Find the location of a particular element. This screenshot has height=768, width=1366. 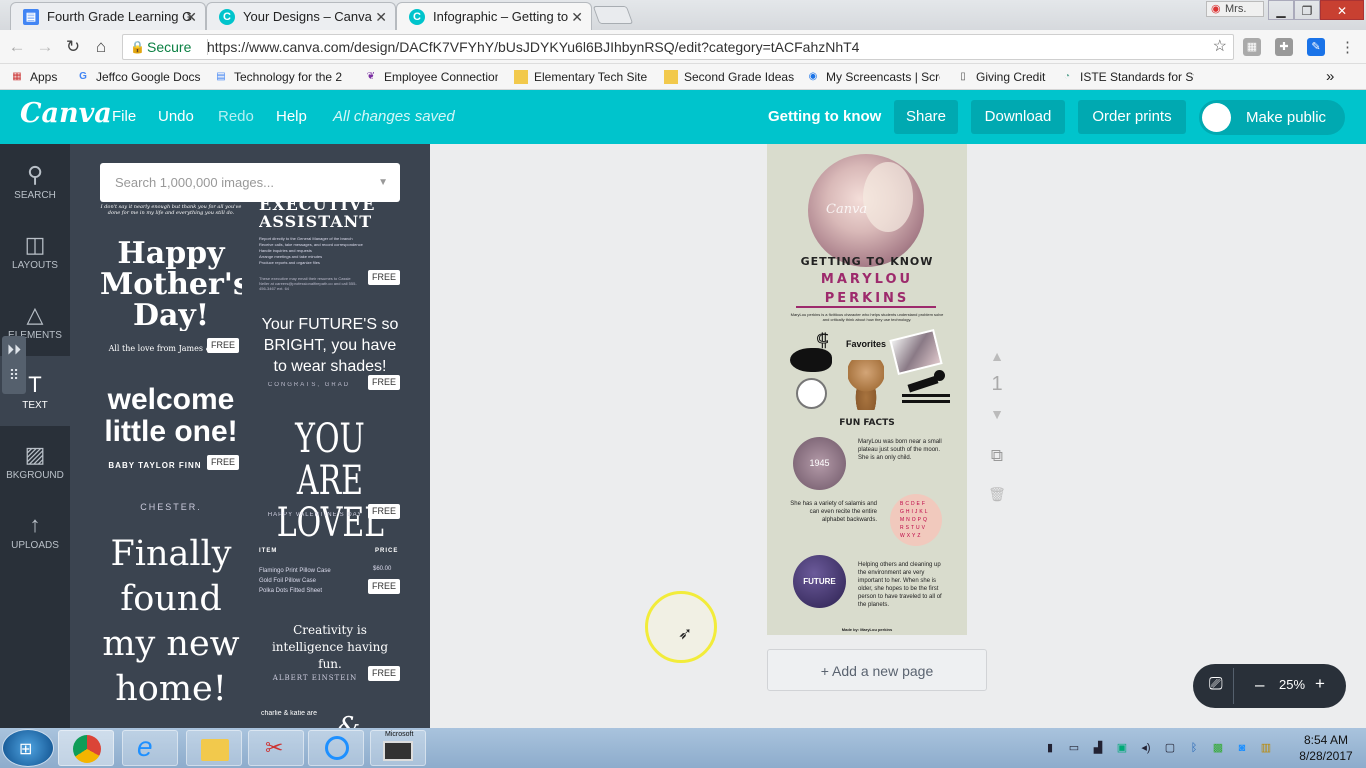

taskbar-screencast is located at coordinates (336, 748).